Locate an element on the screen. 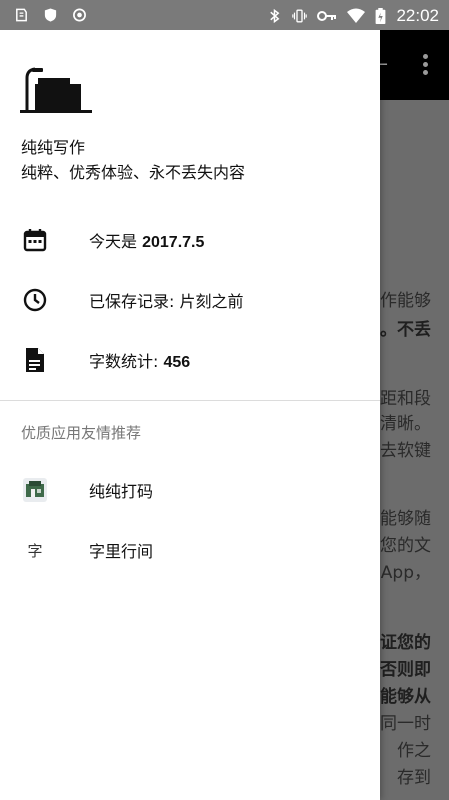 The width and height of the screenshot is (449, 800). recommended-app-chunchun-daima: 纯纯打码 is located at coordinates (190, 490).